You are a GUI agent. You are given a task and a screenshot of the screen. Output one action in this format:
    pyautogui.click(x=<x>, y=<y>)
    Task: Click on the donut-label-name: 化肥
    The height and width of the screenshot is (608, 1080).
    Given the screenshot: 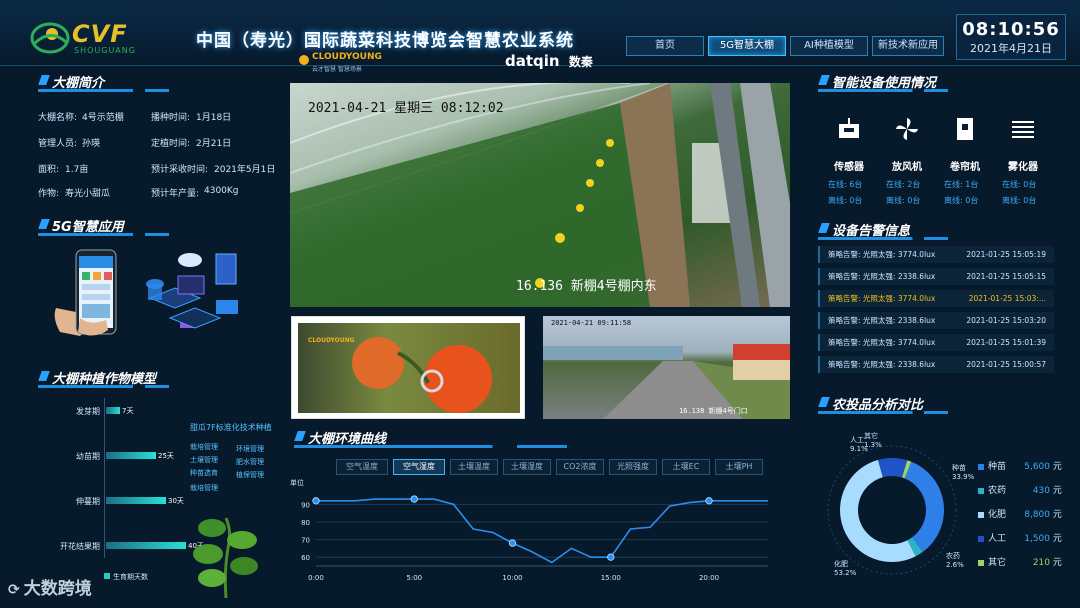 What is the action you would take?
    pyautogui.click(x=841, y=563)
    